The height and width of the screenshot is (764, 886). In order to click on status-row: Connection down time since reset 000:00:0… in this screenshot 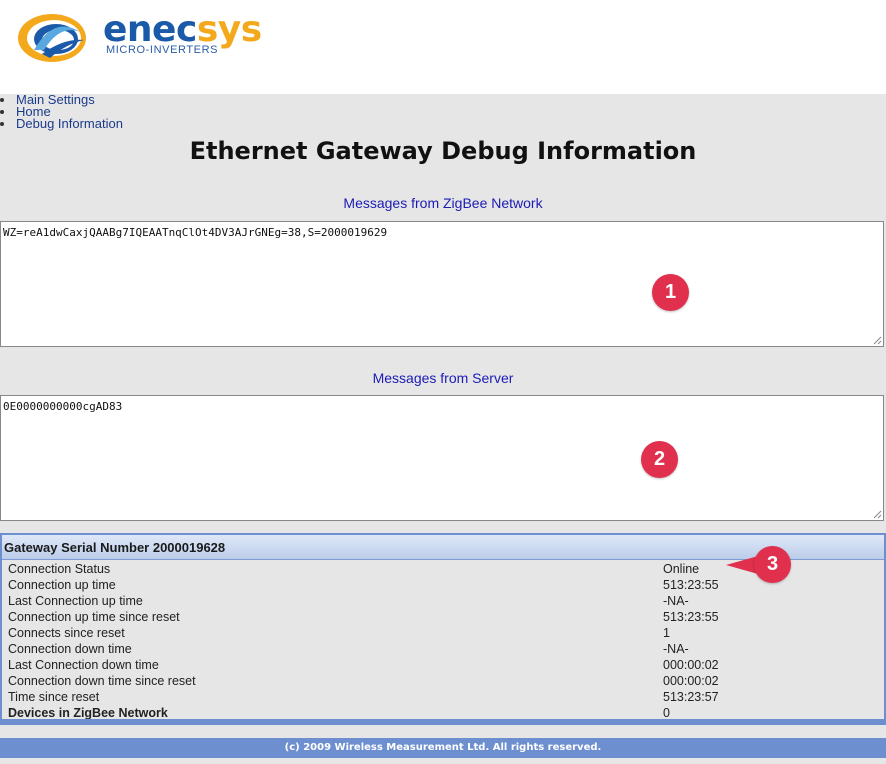, I will do `click(443, 681)`.